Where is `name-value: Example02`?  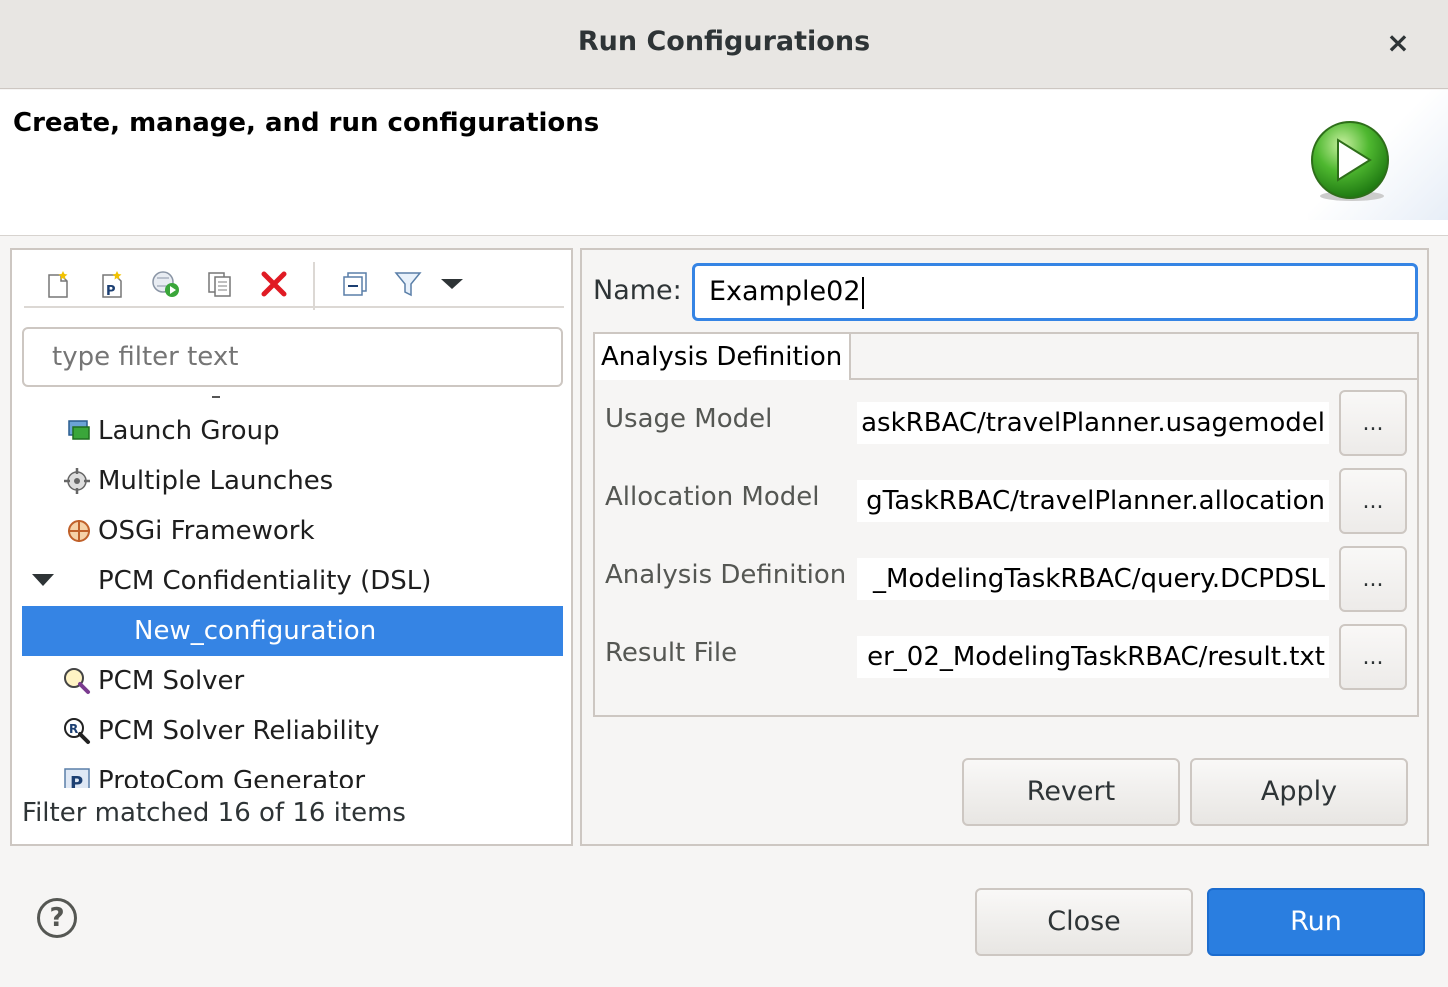
name-value: Example02 is located at coordinates (785, 291).